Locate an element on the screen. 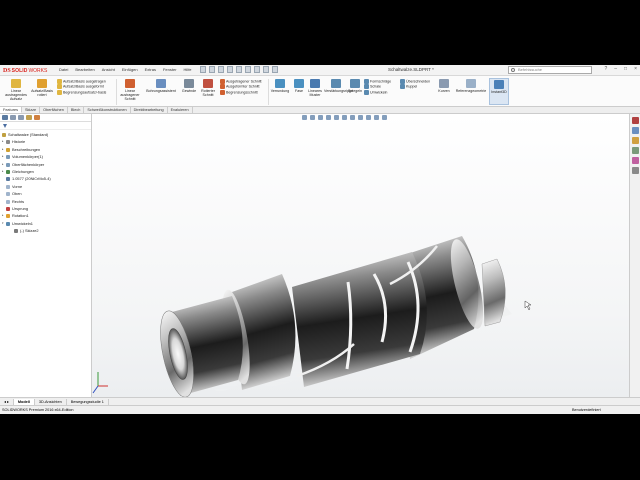  fillet-button: Verrundung is located at coordinates (280, 86).